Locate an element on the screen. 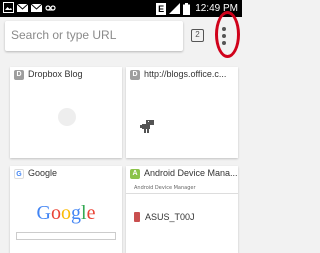 This screenshot has width=320, height=253. battery-icon is located at coordinates (187, 8).